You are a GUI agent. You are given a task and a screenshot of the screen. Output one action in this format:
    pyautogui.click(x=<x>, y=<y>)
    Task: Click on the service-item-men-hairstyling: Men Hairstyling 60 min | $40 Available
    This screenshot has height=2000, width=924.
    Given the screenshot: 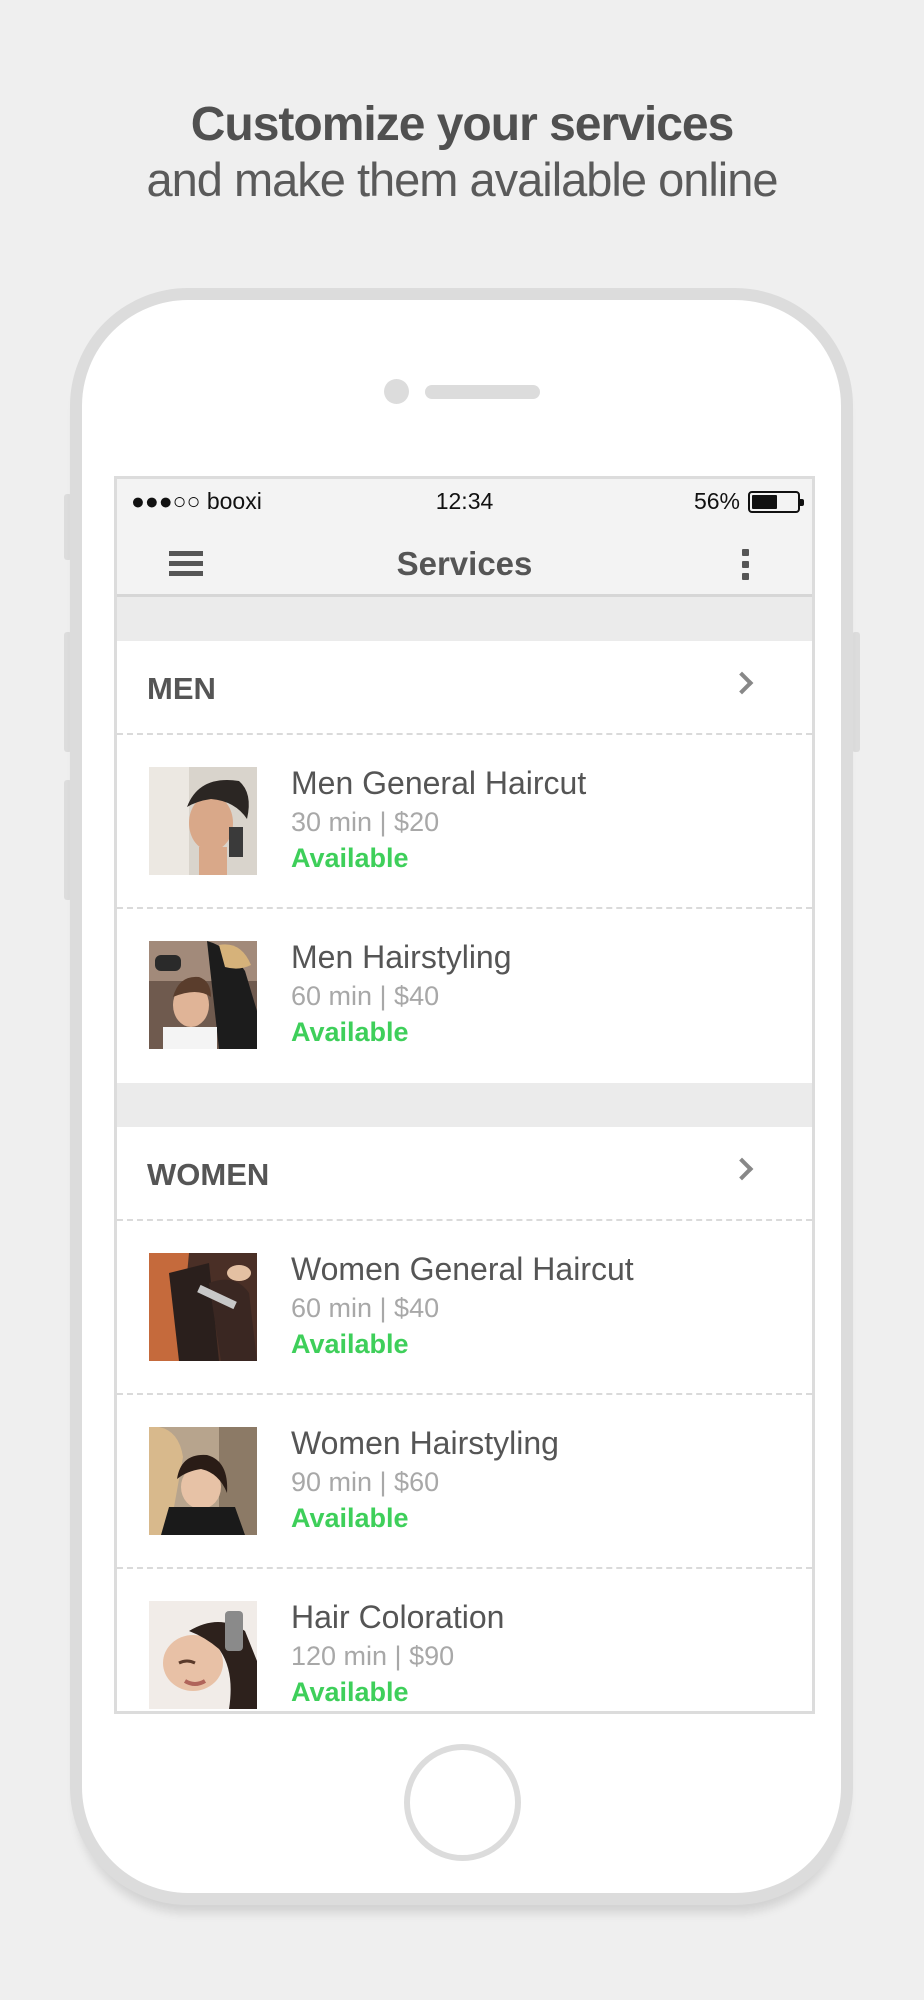 What is the action you would take?
    pyautogui.click(x=464, y=996)
    